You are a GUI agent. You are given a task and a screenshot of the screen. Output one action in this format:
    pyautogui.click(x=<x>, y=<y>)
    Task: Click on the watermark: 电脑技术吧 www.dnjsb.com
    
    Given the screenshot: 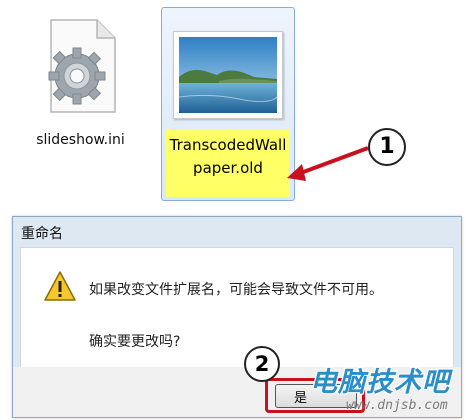 What is the action you would take?
    pyautogui.click(x=389, y=389)
    